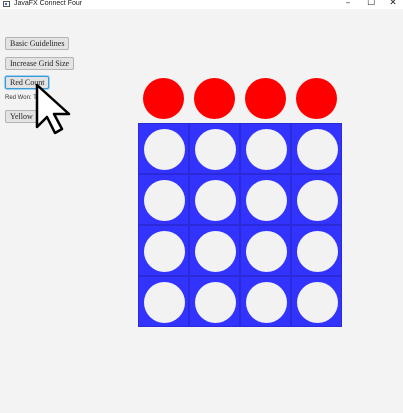  I want to click on yellow-count-button: Yellow, so click(21, 116).